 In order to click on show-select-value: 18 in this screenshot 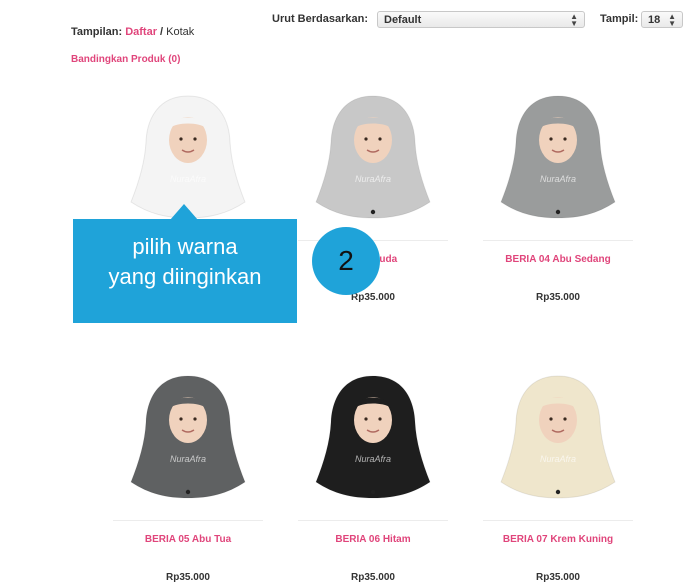, I will do `click(654, 20)`.